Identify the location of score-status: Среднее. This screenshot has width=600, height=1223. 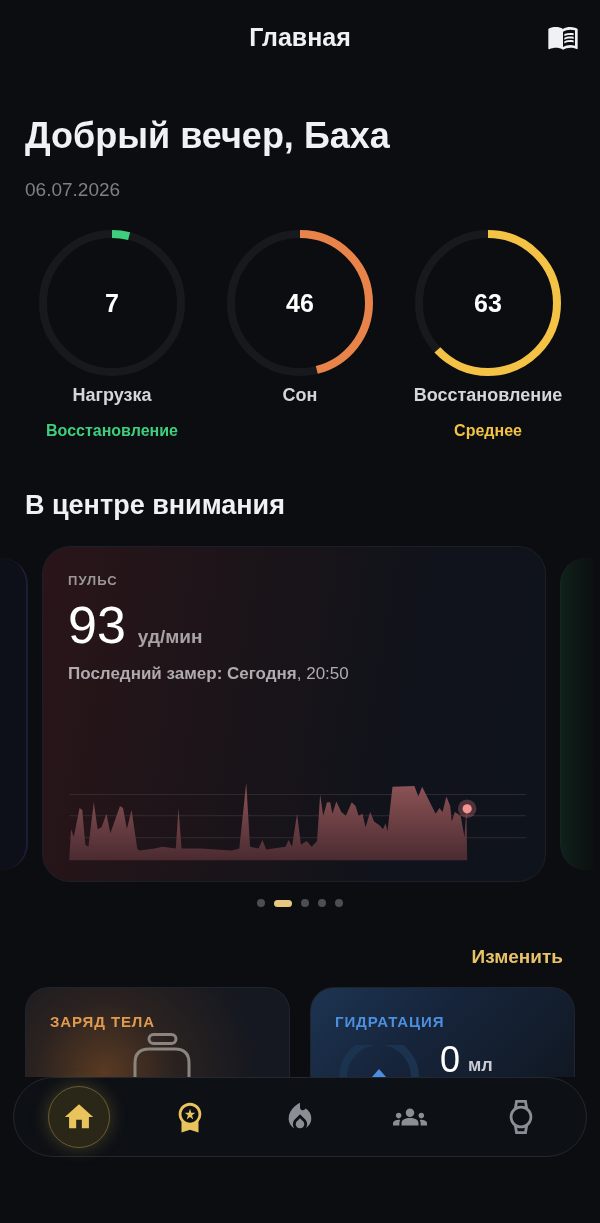
(488, 431).